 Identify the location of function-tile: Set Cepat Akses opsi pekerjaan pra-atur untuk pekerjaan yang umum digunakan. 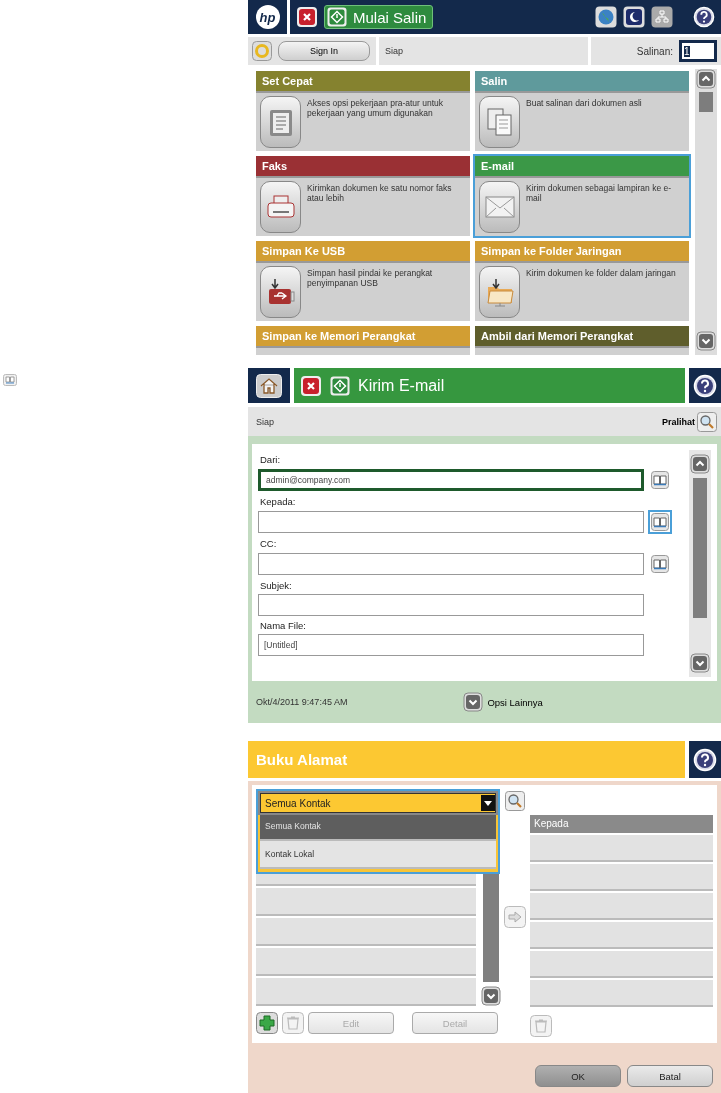
(363, 111).